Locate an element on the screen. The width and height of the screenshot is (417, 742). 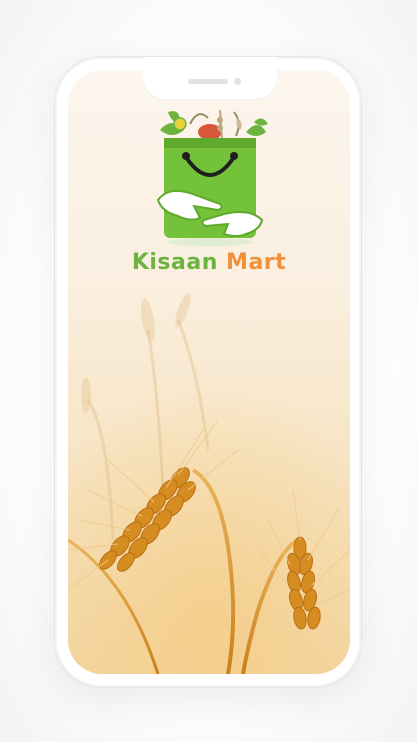
shopping-bag-smile-hands-icon is located at coordinates (212, 177).